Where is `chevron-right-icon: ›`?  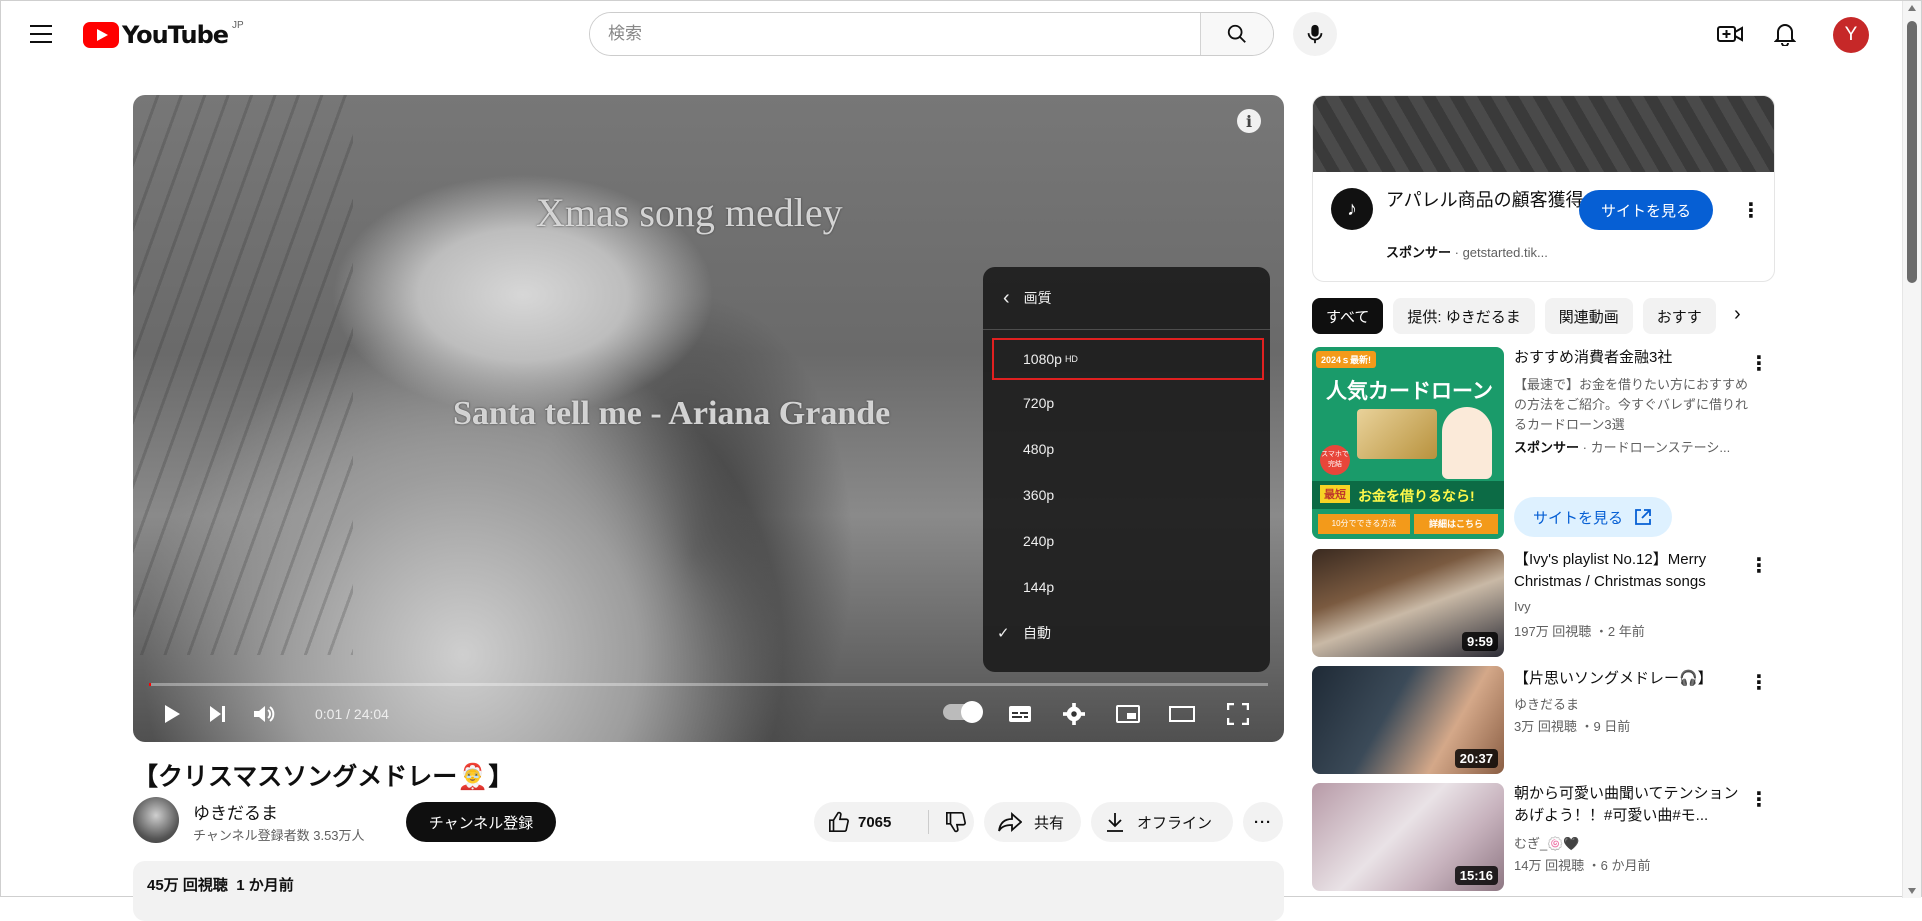
chevron-right-icon: › is located at coordinates (1737, 314).